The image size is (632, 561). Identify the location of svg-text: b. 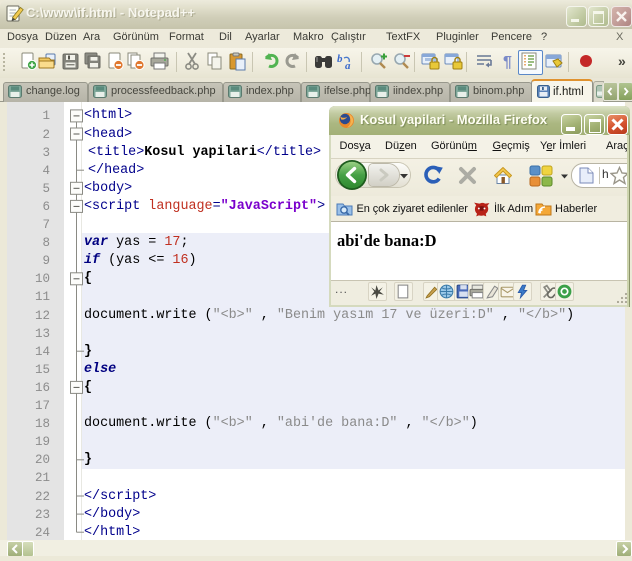
(340, 59).